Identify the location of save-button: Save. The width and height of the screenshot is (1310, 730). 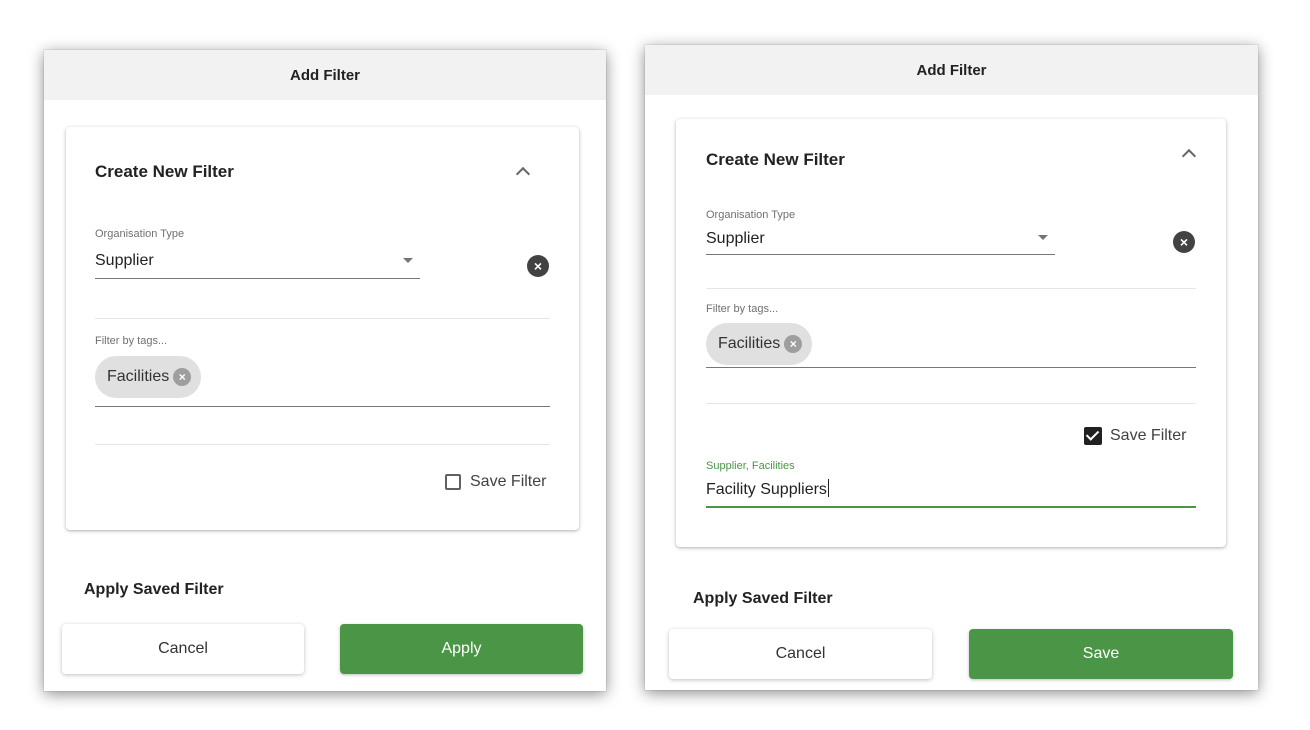
(1101, 654).